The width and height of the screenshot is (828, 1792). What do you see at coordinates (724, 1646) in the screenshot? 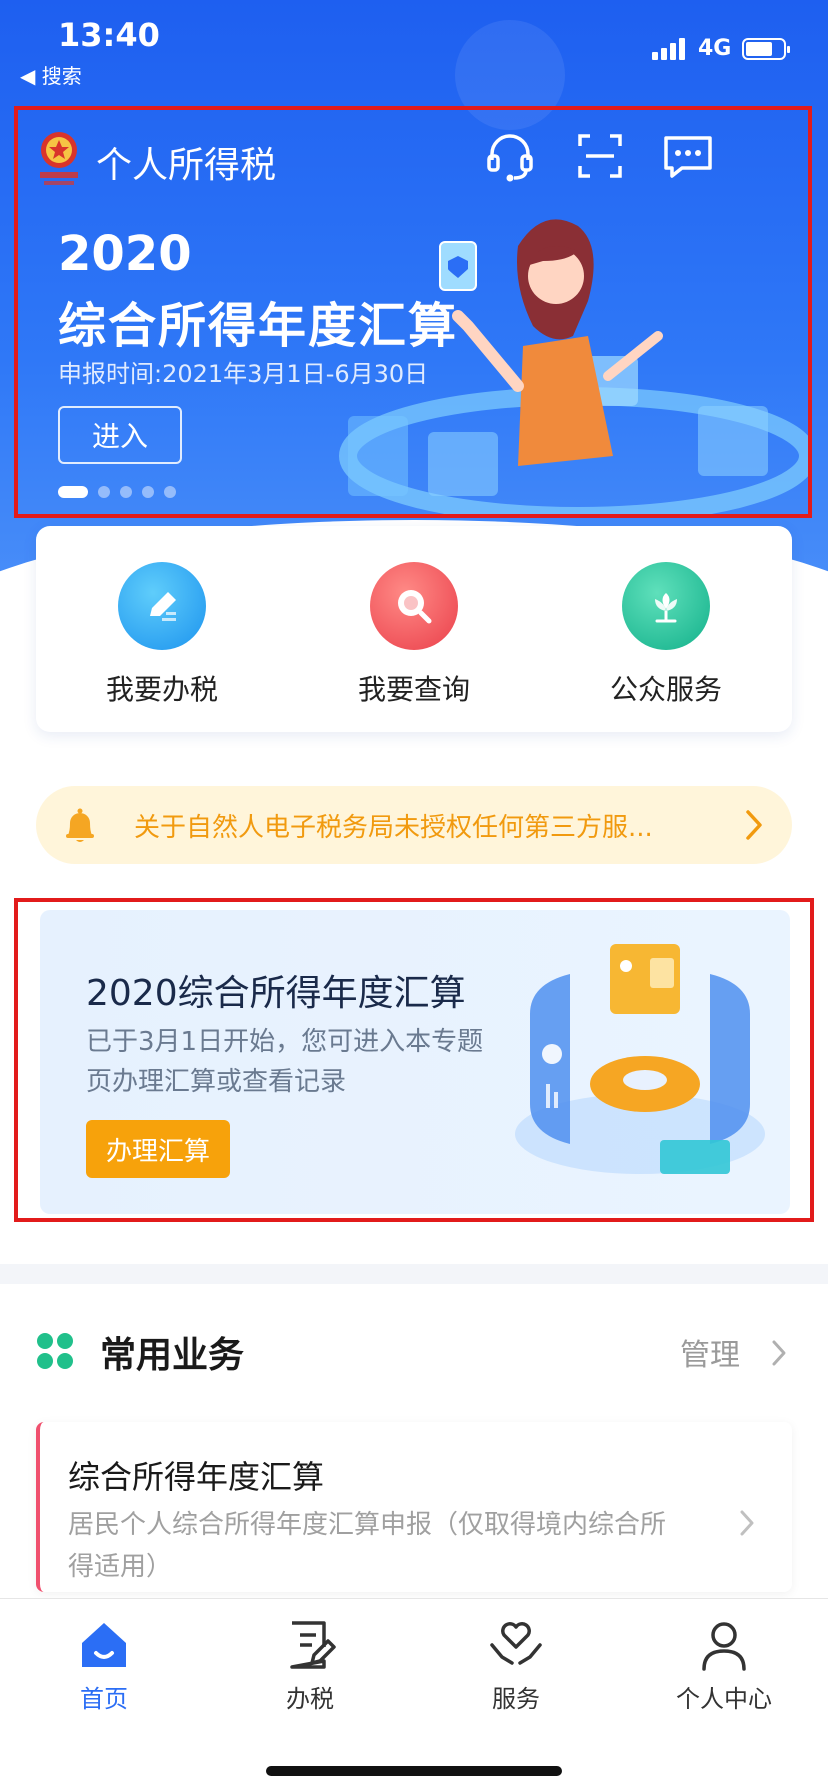
I see `user-icon` at bounding box center [724, 1646].